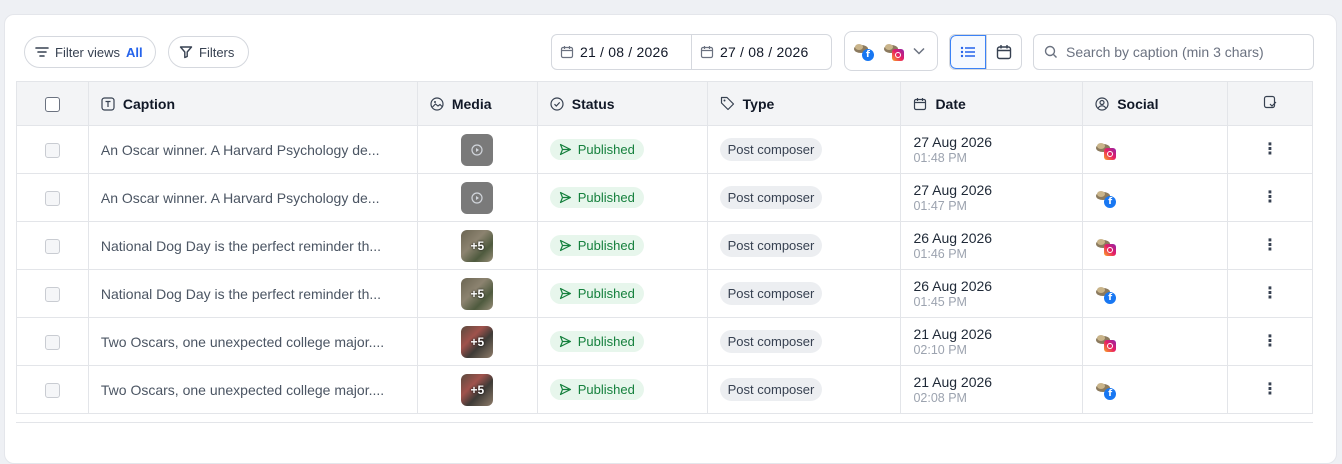 This screenshot has width=1342, height=464. I want to click on type-chip: Post composer, so click(771, 389).